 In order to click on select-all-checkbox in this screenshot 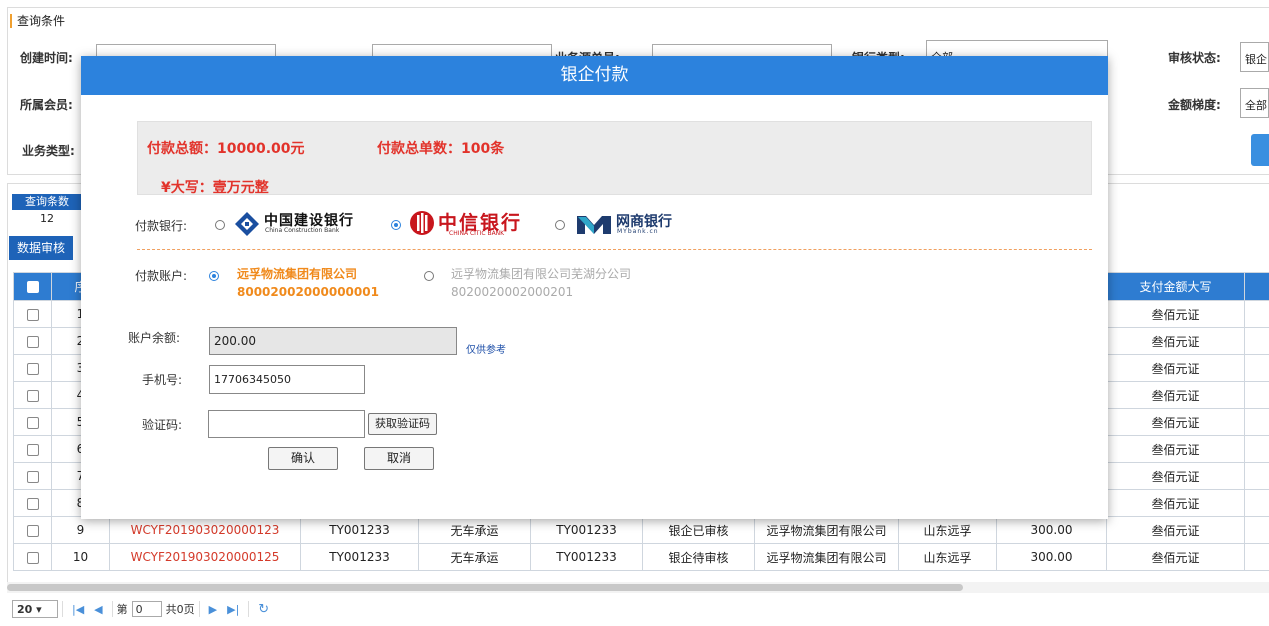, I will do `click(32, 287)`.